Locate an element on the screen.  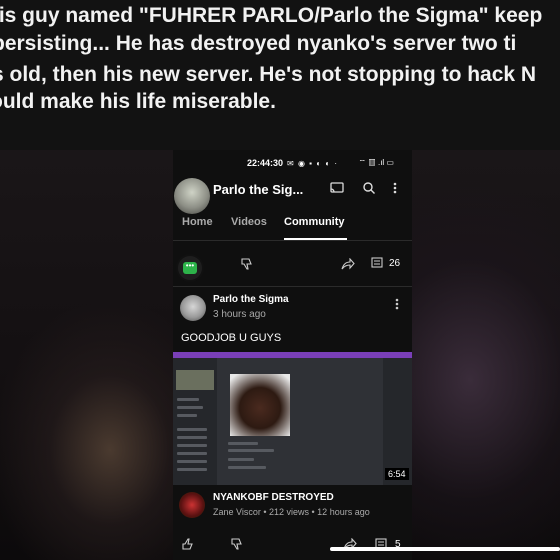
post-author: Parlo the Sigma is located at coordinates (251, 299).